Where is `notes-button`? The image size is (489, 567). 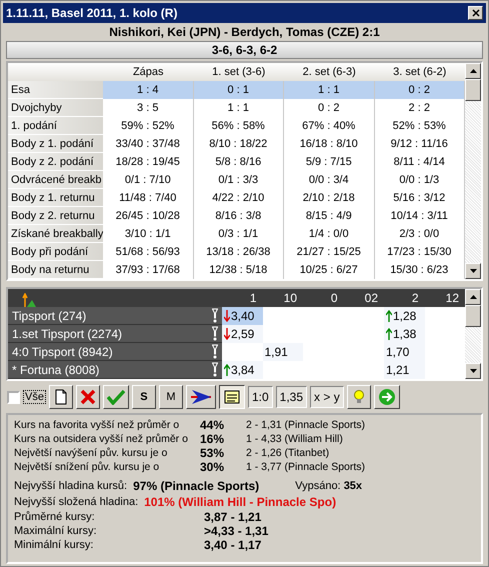 notes-button is located at coordinates (231, 397).